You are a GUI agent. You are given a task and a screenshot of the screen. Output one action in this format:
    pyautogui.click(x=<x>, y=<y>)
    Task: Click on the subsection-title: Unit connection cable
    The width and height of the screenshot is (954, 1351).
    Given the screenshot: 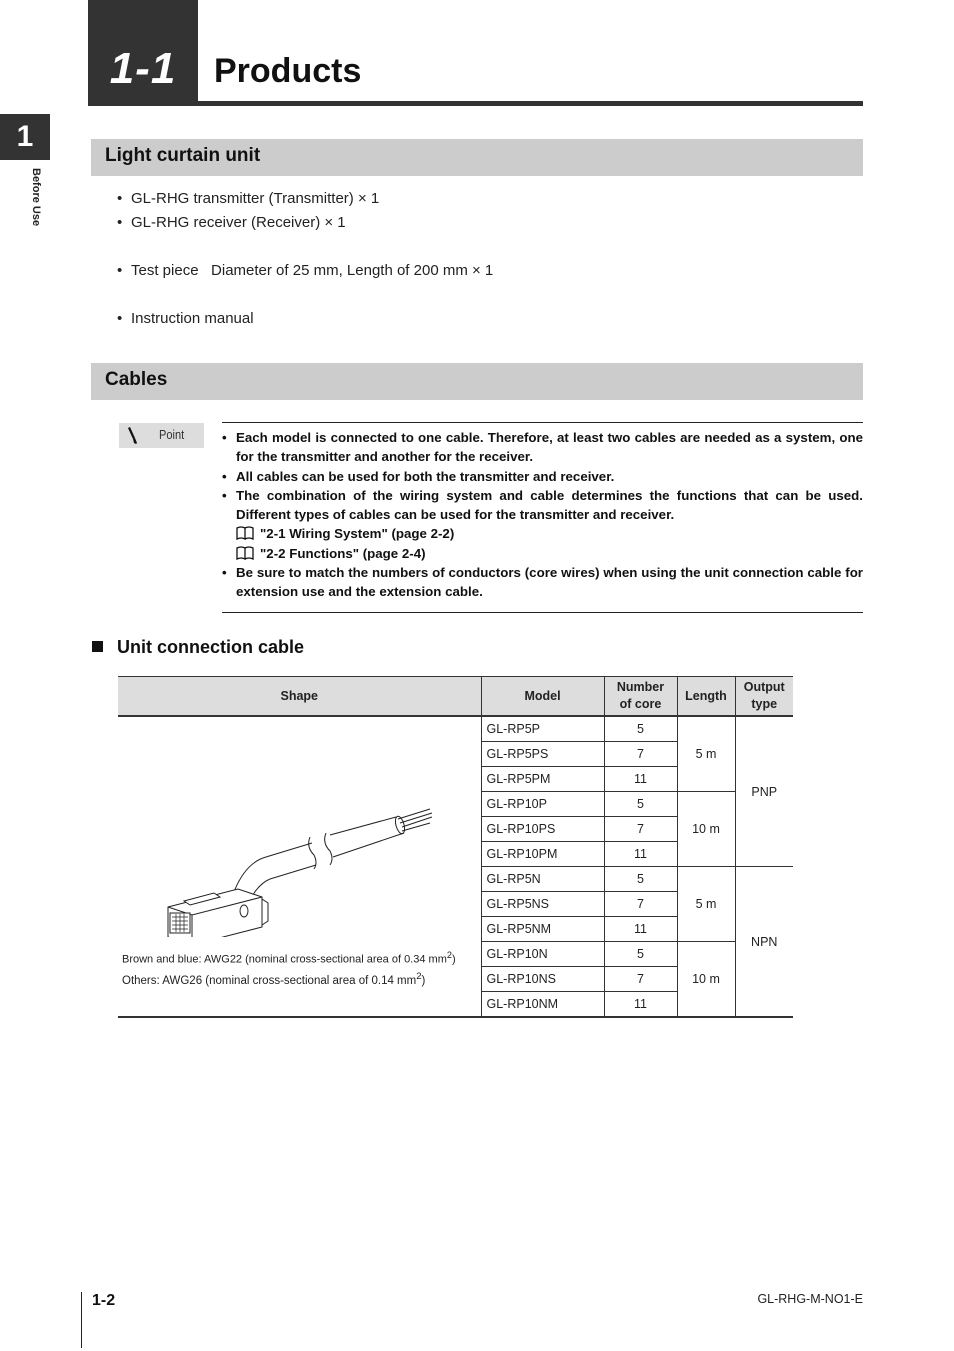 What is the action you would take?
    pyautogui.click(x=211, y=647)
    